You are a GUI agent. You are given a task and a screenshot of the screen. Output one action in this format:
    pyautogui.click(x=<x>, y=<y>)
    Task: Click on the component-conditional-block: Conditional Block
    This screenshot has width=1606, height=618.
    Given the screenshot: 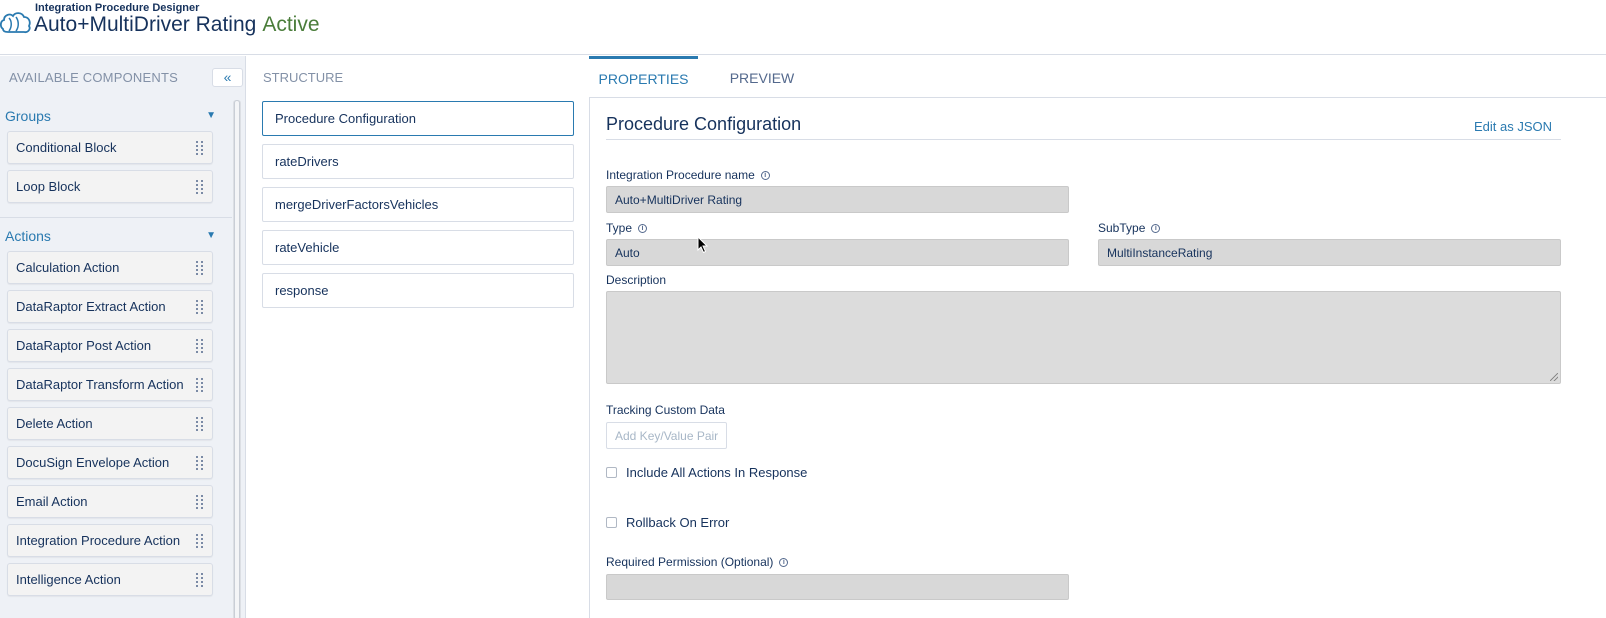 What is the action you would take?
    pyautogui.click(x=110, y=147)
    